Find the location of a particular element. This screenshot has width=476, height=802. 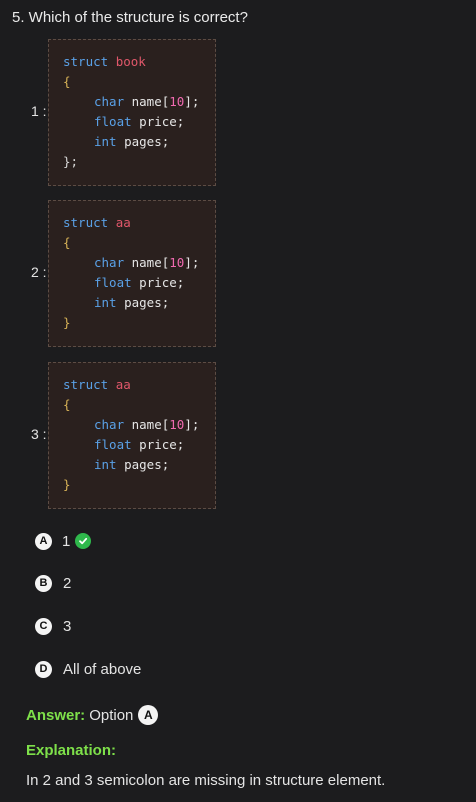

option-label: All of above is located at coordinates (102, 669).